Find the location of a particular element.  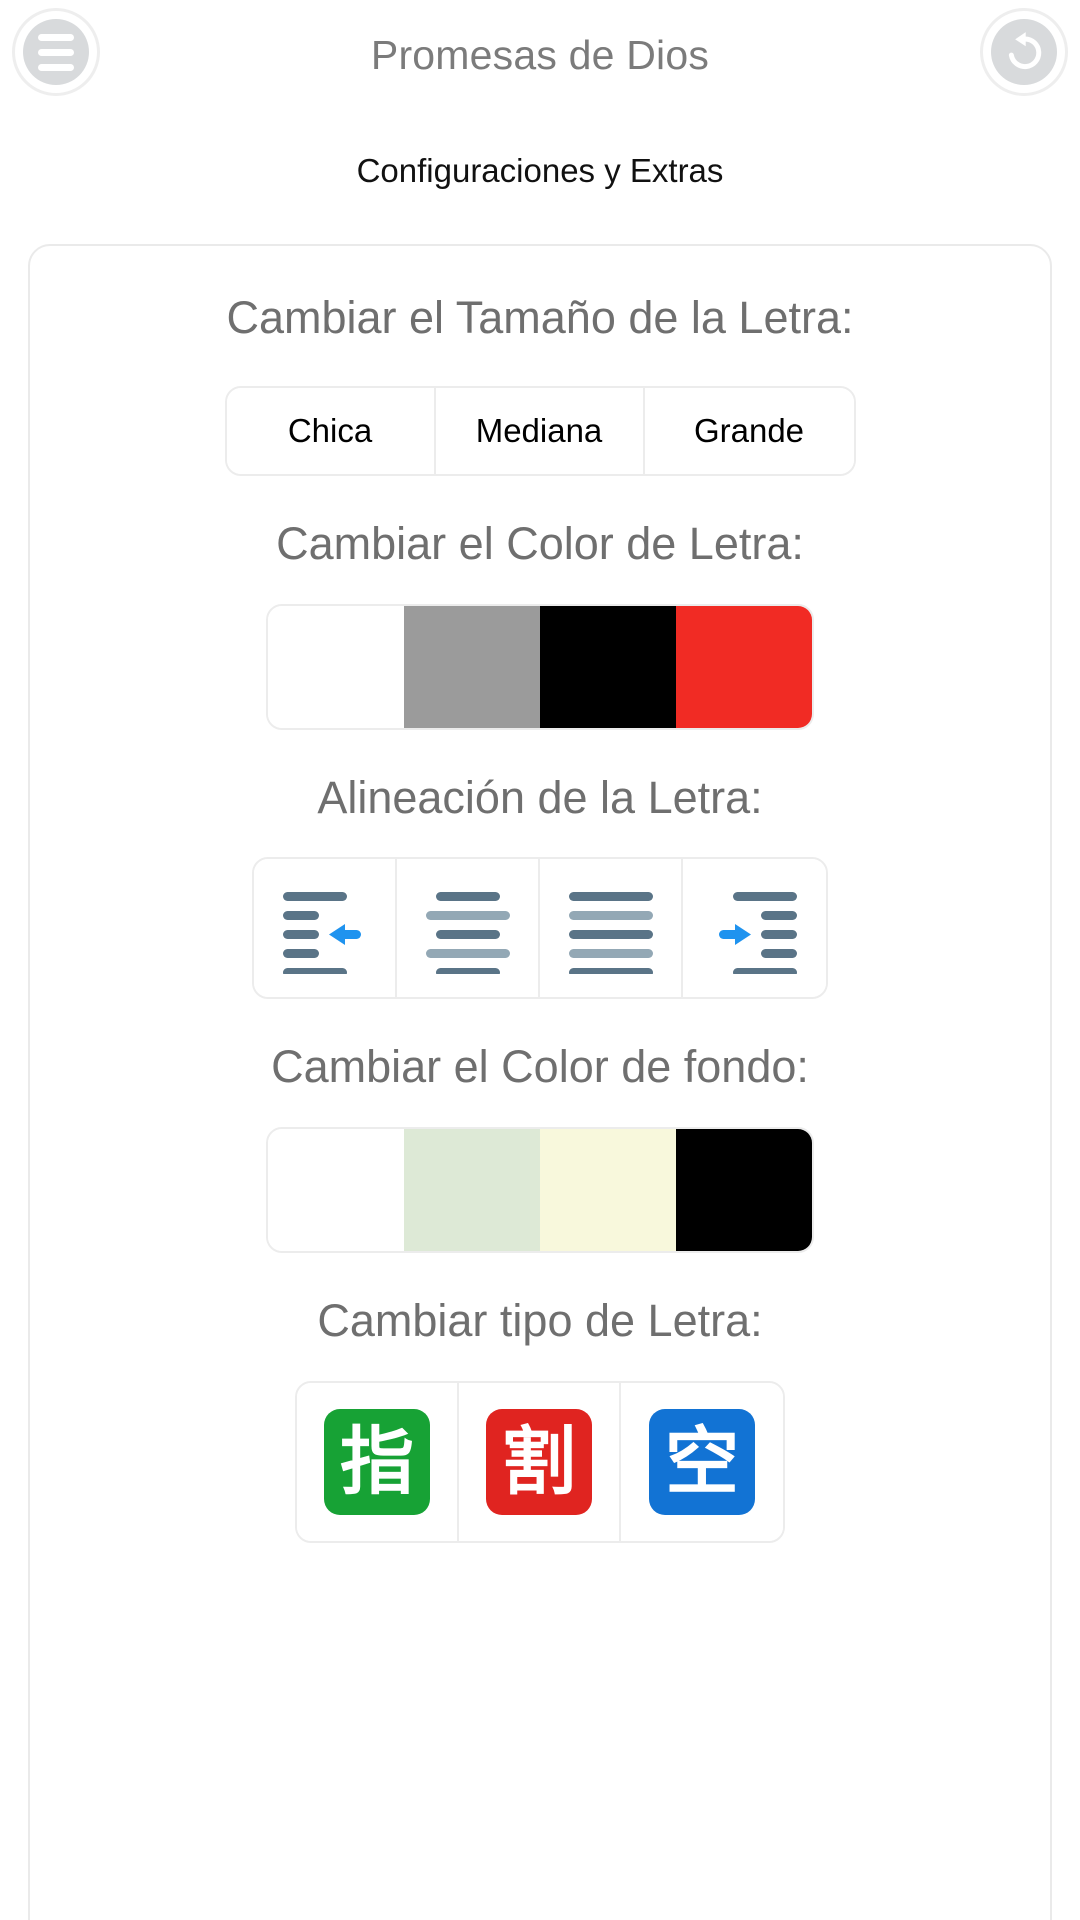

app-header: Promesas de Dios is located at coordinates (540, 55).